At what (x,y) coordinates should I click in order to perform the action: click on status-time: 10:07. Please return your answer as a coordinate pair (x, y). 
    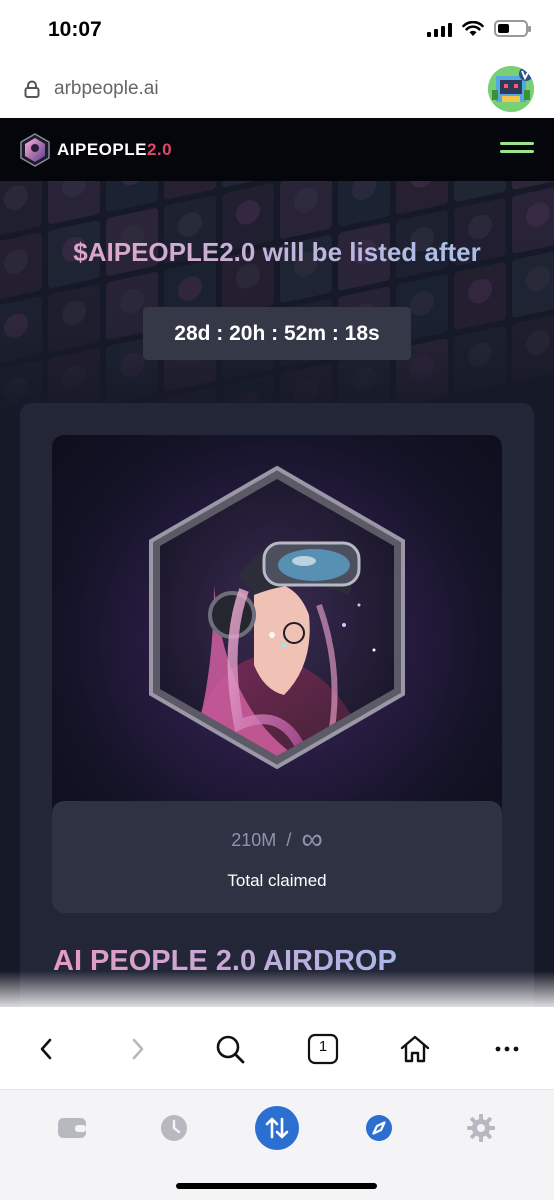
    Looking at the image, I should click on (75, 29).